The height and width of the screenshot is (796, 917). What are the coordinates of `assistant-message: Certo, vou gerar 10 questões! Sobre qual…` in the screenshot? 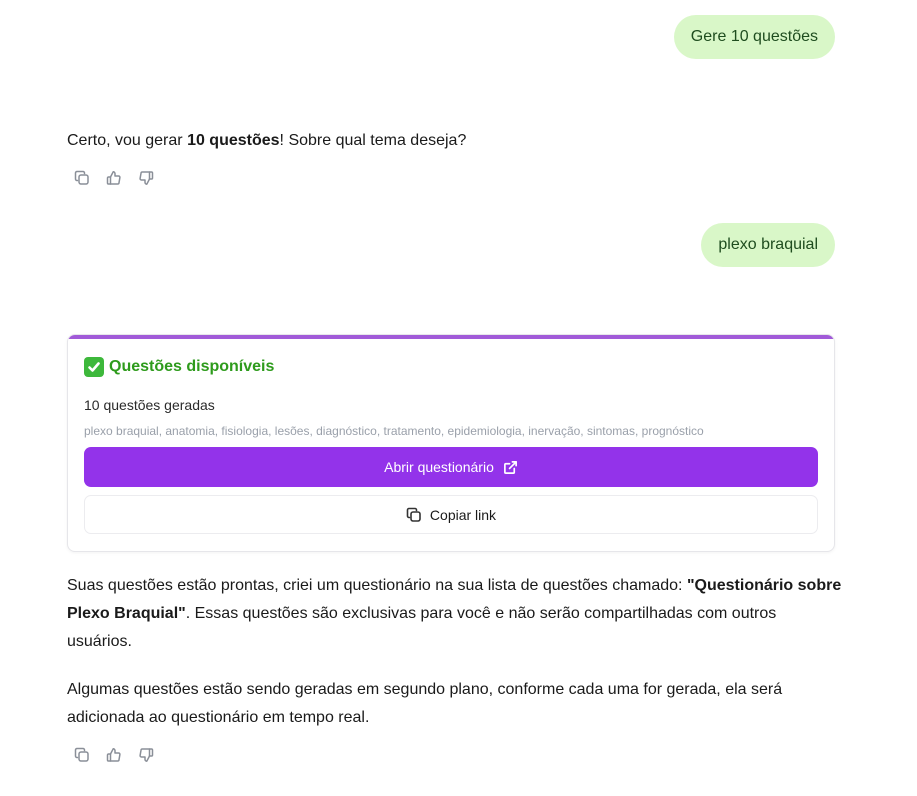 It's located at (267, 140).